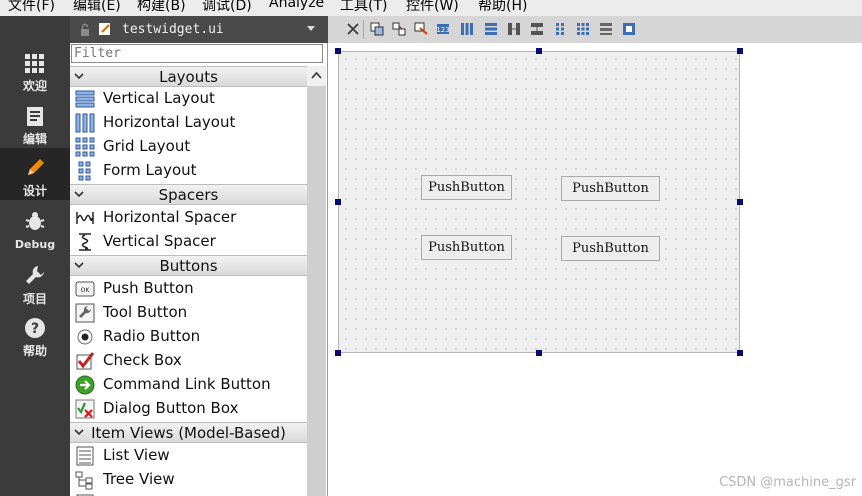 Image resolution: width=862 pixels, height=496 pixels. Describe the element at coordinates (188, 432) in the screenshot. I see `category-item-views: Item Views (Model-Based)` at that location.